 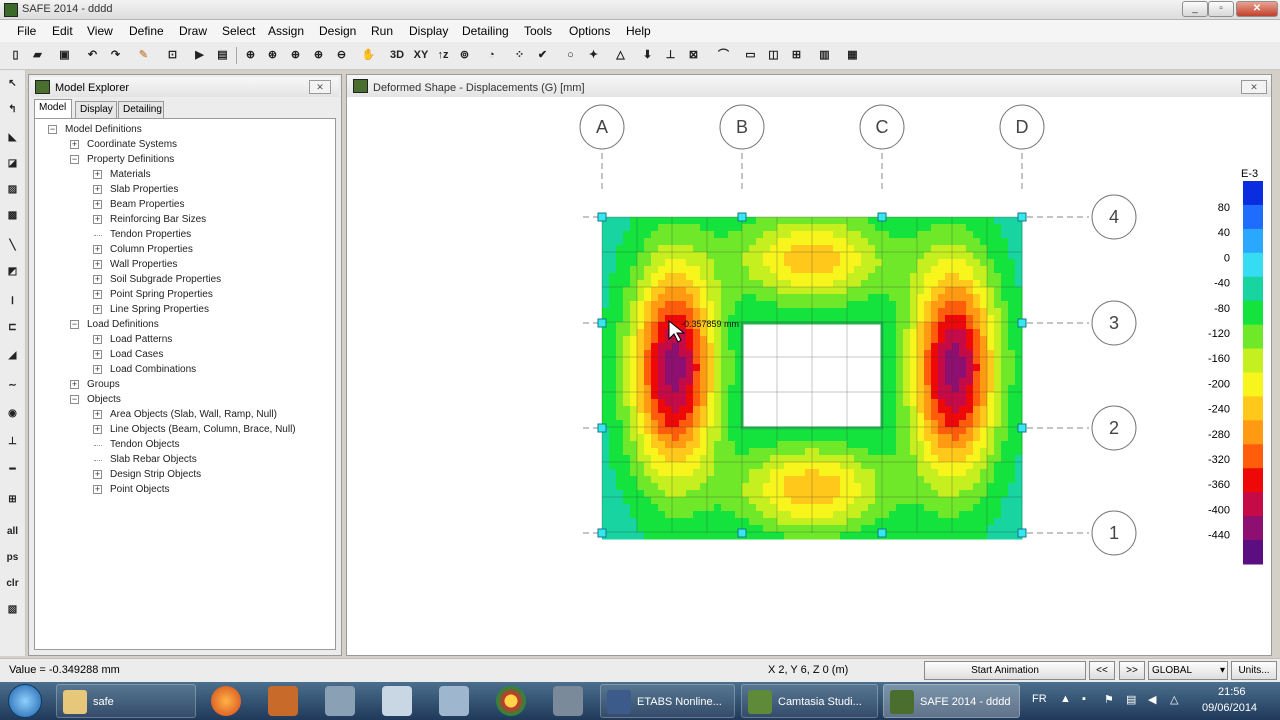 What do you see at coordinates (147, 204) in the screenshot?
I see `tree-item: Beam Properties` at bounding box center [147, 204].